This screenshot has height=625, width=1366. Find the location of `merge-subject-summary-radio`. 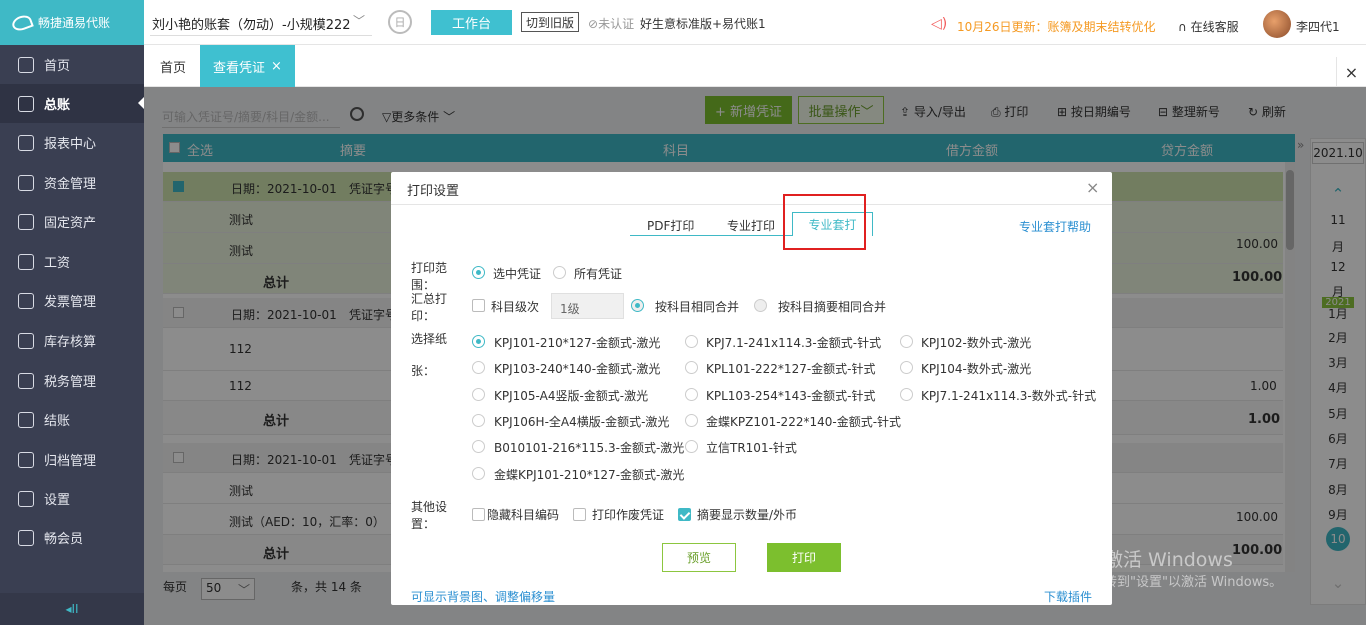

merge-subject-summary-radio is located at coordinates (760, 305).